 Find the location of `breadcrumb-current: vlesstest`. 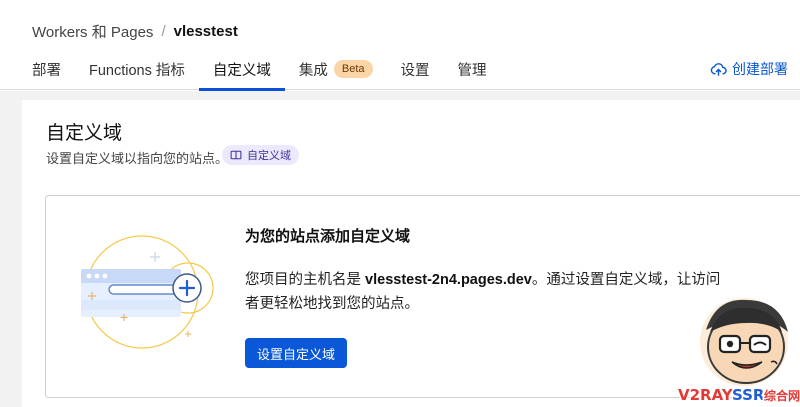

breadcrumb-current: vlesstest is located at coordinates (205, 31).